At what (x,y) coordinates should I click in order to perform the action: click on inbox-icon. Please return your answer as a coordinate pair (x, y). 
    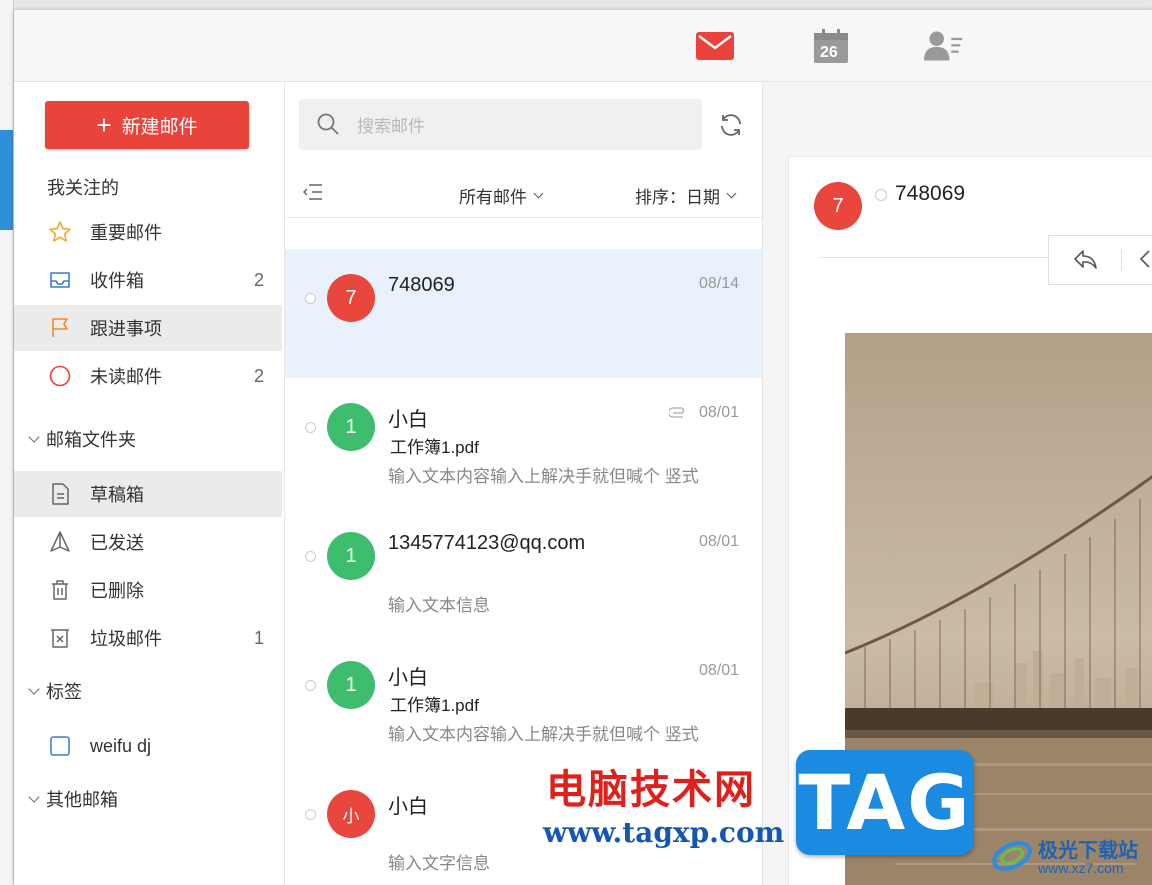
    Looking at the image, I should click on (60, 280).